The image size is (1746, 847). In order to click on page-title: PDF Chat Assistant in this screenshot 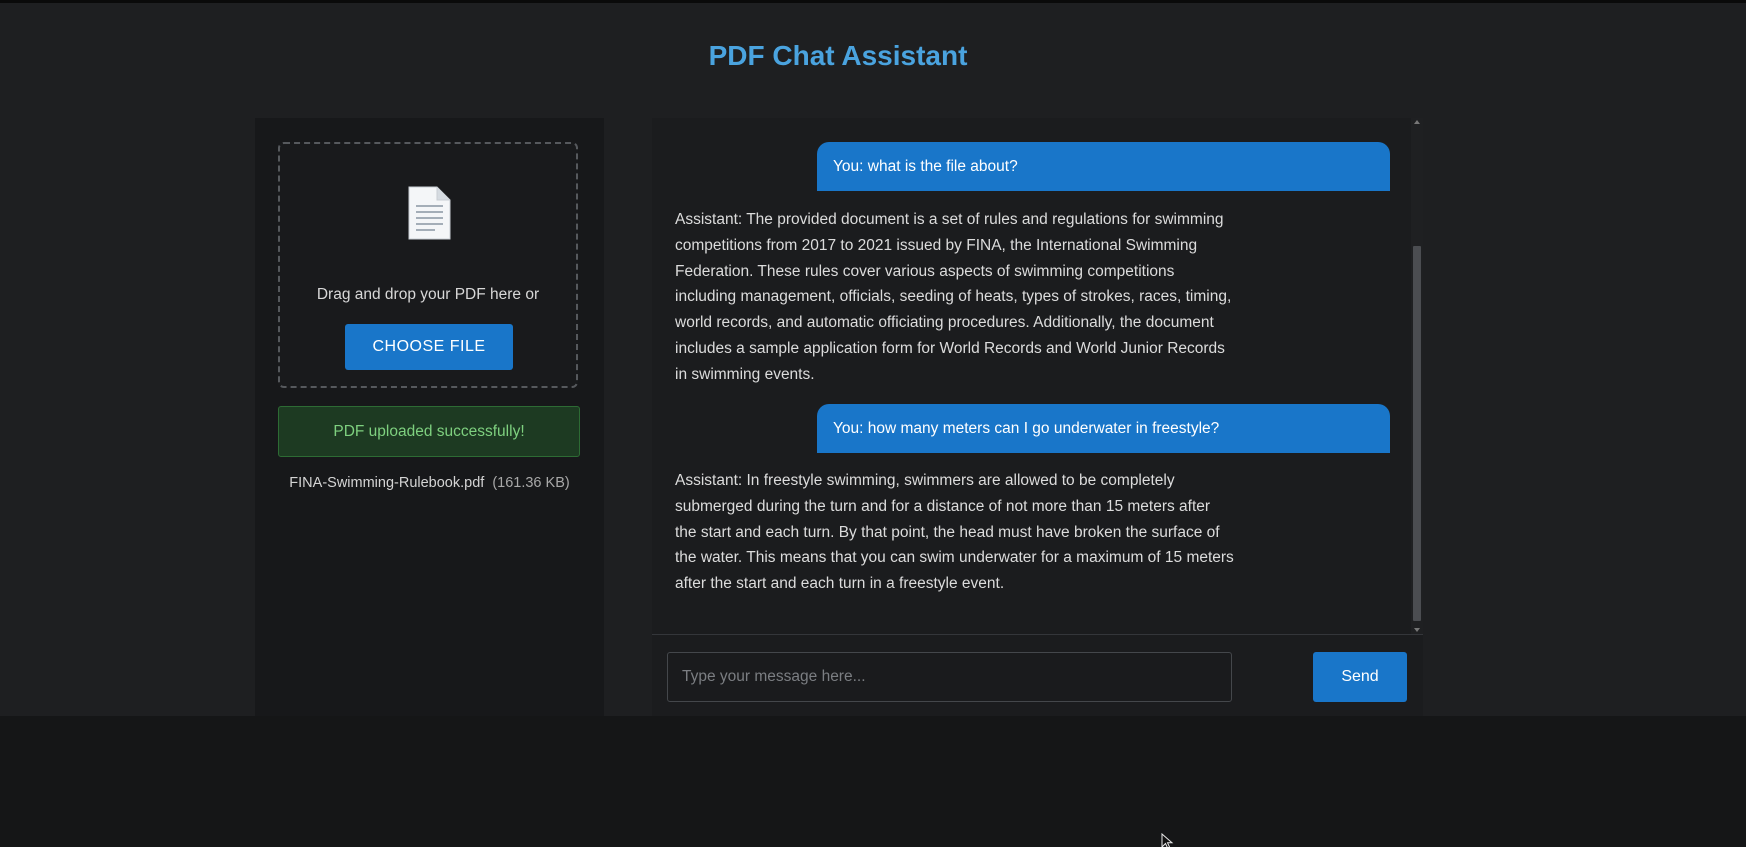, I will do `click(838, 55)`.